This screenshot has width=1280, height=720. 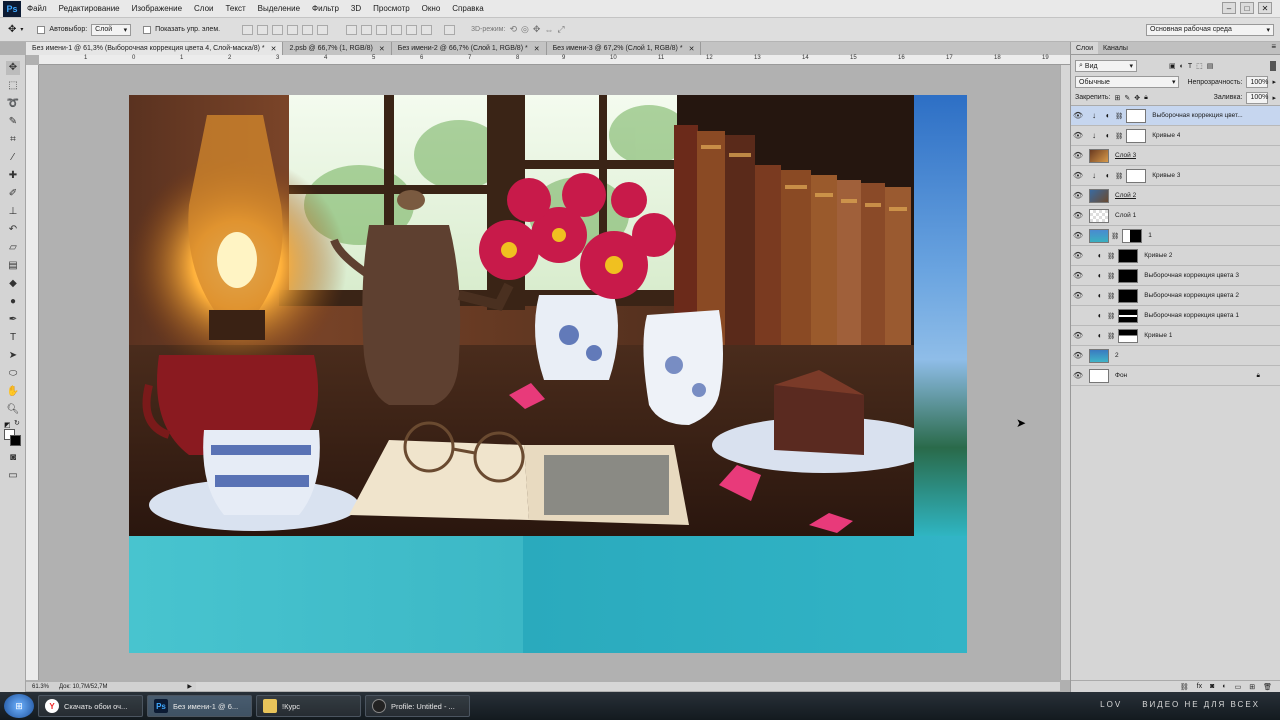 I want to click on align-bottom-button, so click(x=278, y=29).